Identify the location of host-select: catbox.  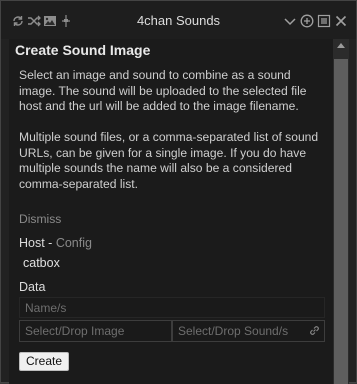
(41, 263).